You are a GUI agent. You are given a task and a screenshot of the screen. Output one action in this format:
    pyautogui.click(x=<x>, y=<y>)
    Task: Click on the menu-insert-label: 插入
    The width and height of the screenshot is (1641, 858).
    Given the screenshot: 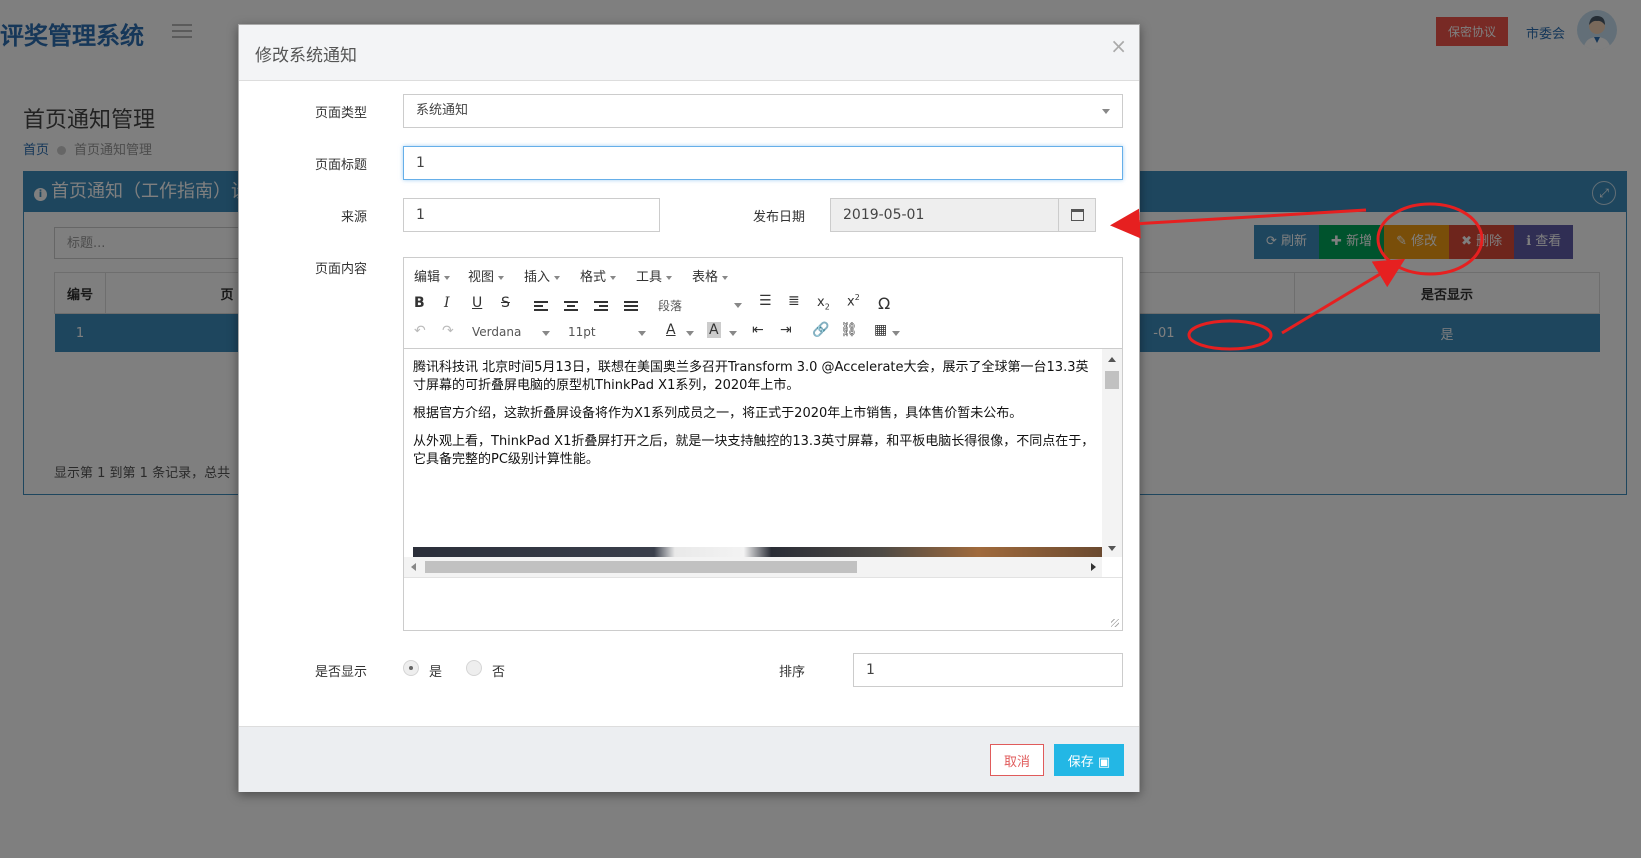 What is the action you would take?
    pyautogui.click(x=537, y=277)
    